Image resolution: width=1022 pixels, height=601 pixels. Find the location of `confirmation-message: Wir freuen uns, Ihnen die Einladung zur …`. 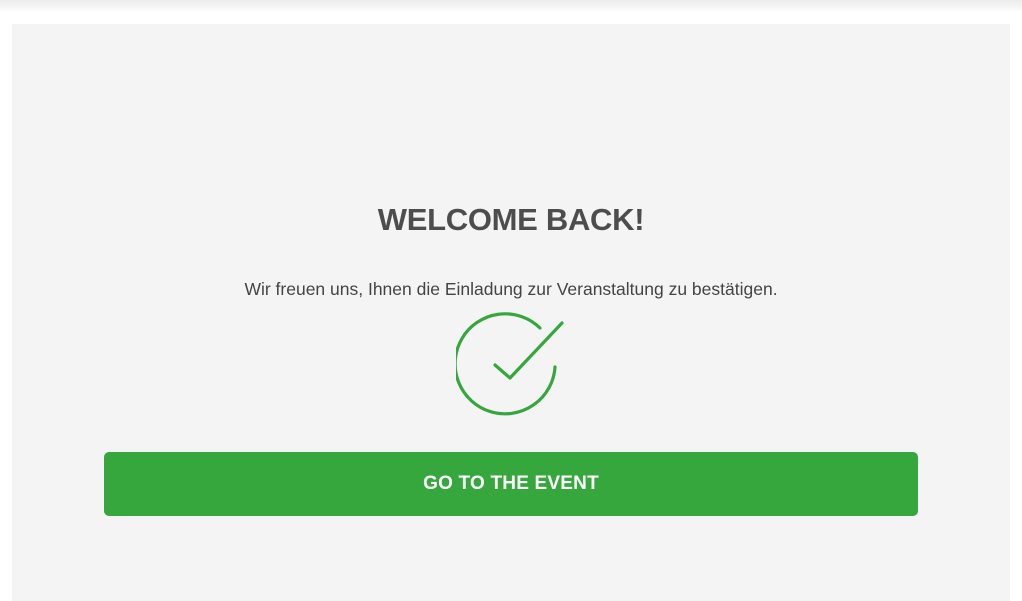

confirmation-message: Wir freuen uns, Ihnen die Einladung zur … is located at coordinates (511, 289).